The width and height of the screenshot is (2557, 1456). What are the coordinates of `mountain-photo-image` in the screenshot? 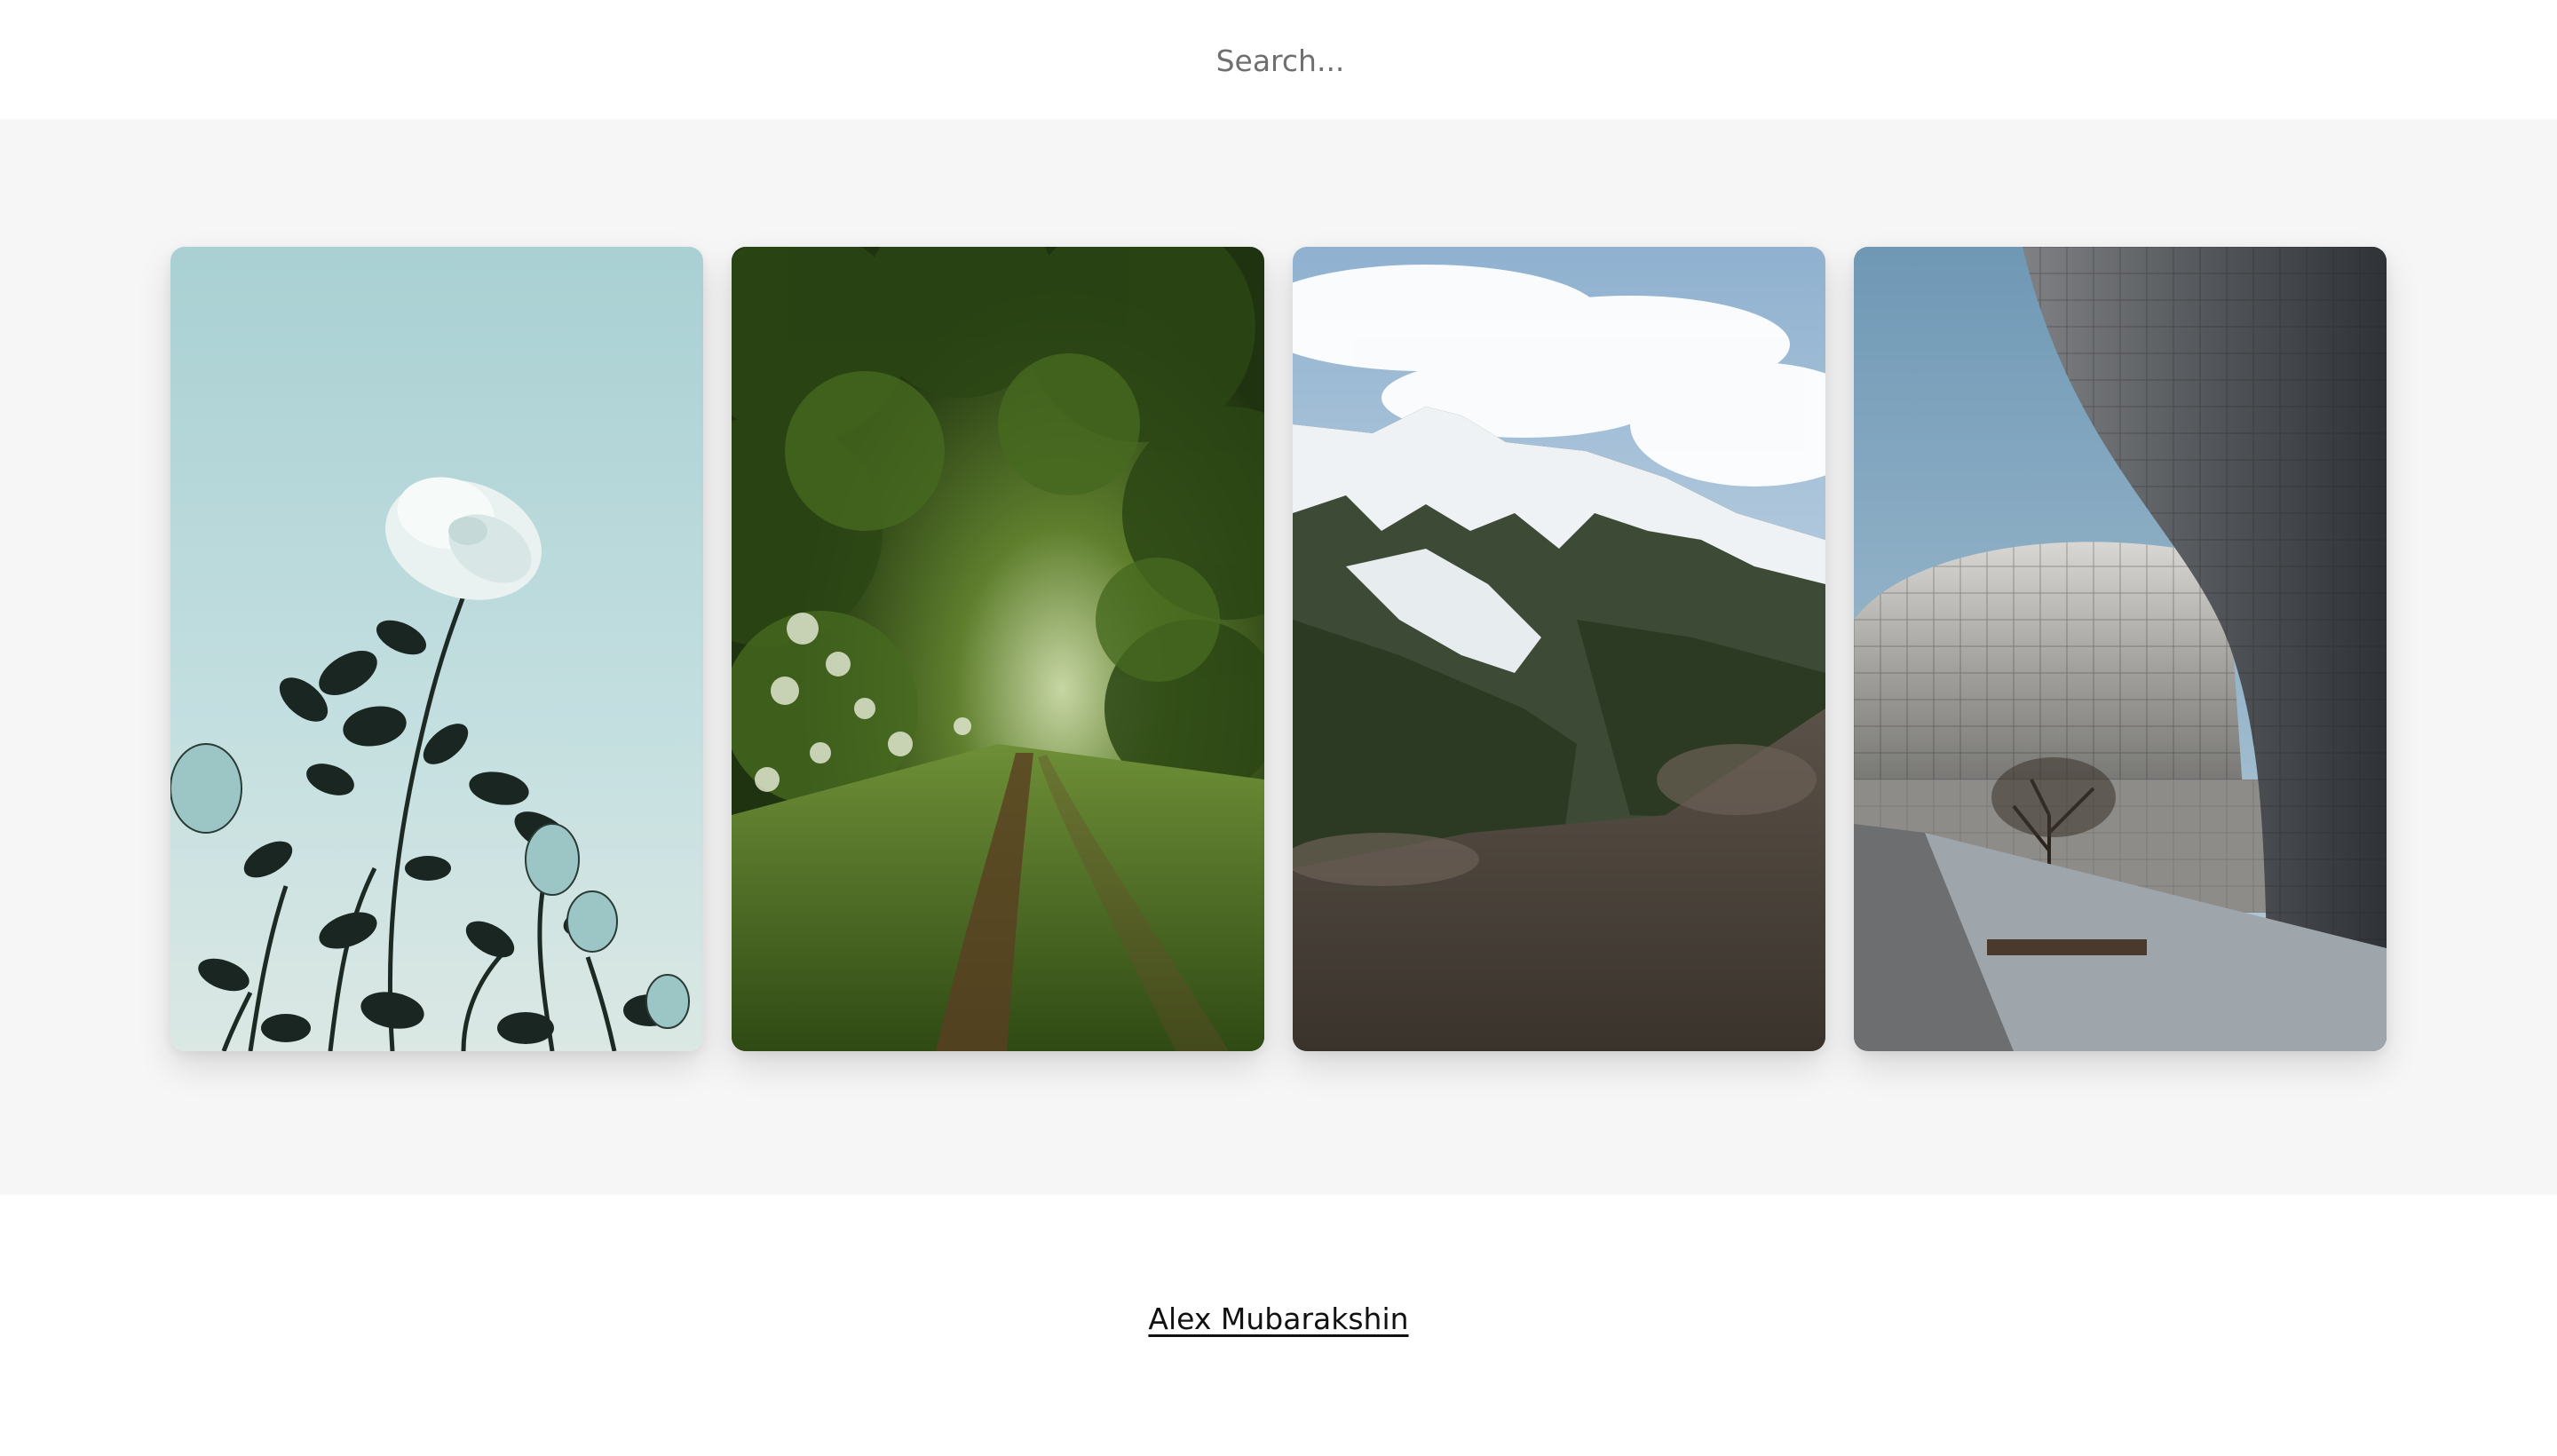 It's located at (1559, 649).